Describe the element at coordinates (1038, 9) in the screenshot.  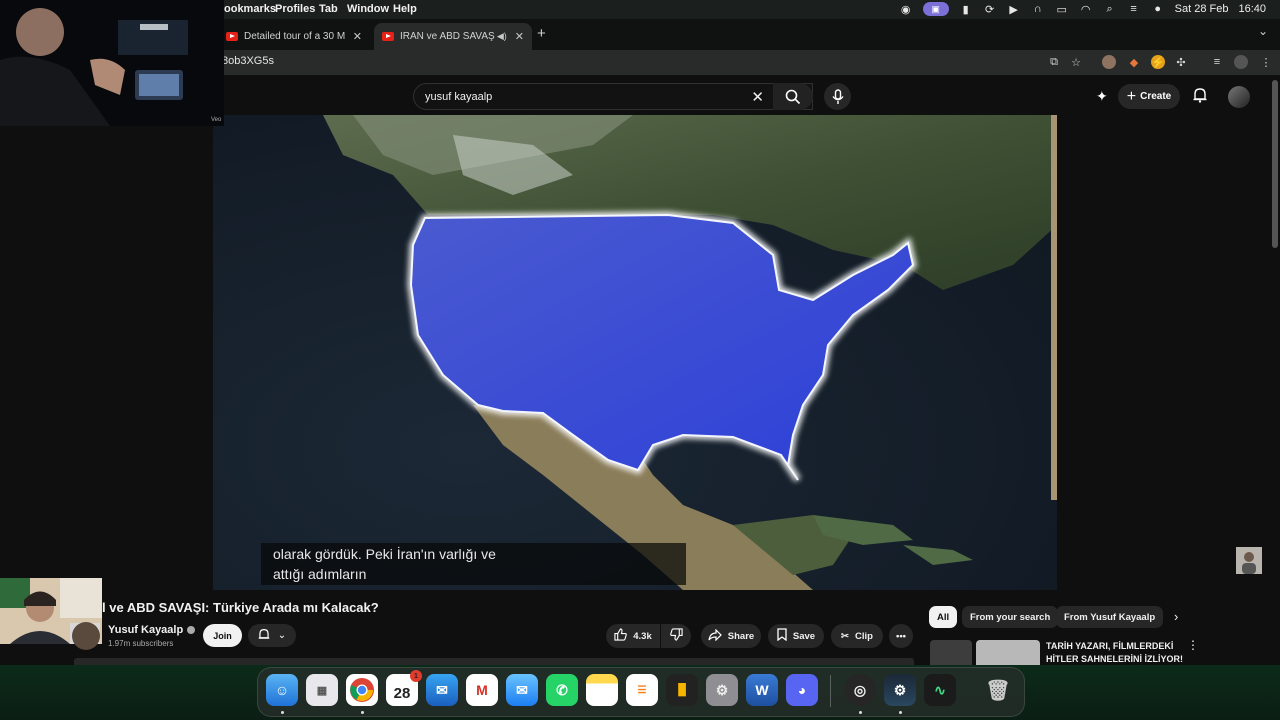
I see `headphones-icon: ∩` at that location.